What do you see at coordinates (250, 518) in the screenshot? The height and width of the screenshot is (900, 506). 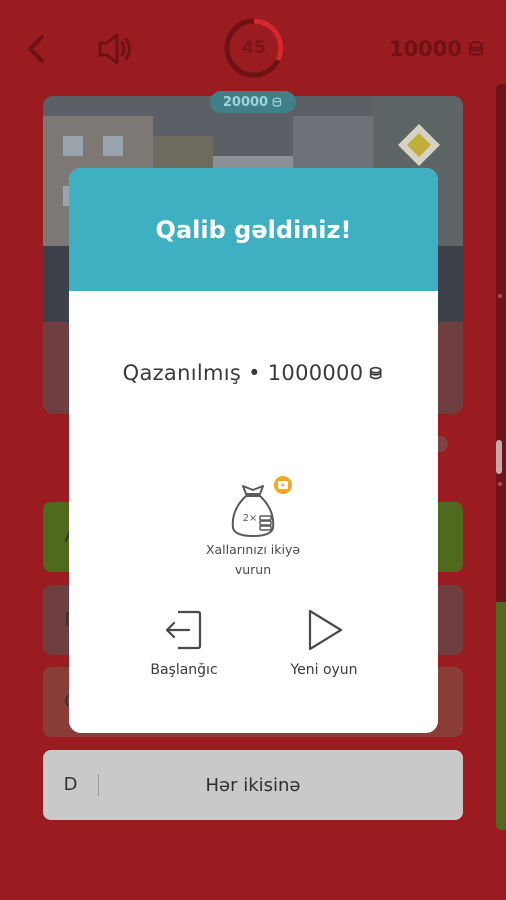 I see `multiplier-text: 2×` at bounding box center [250, 518].